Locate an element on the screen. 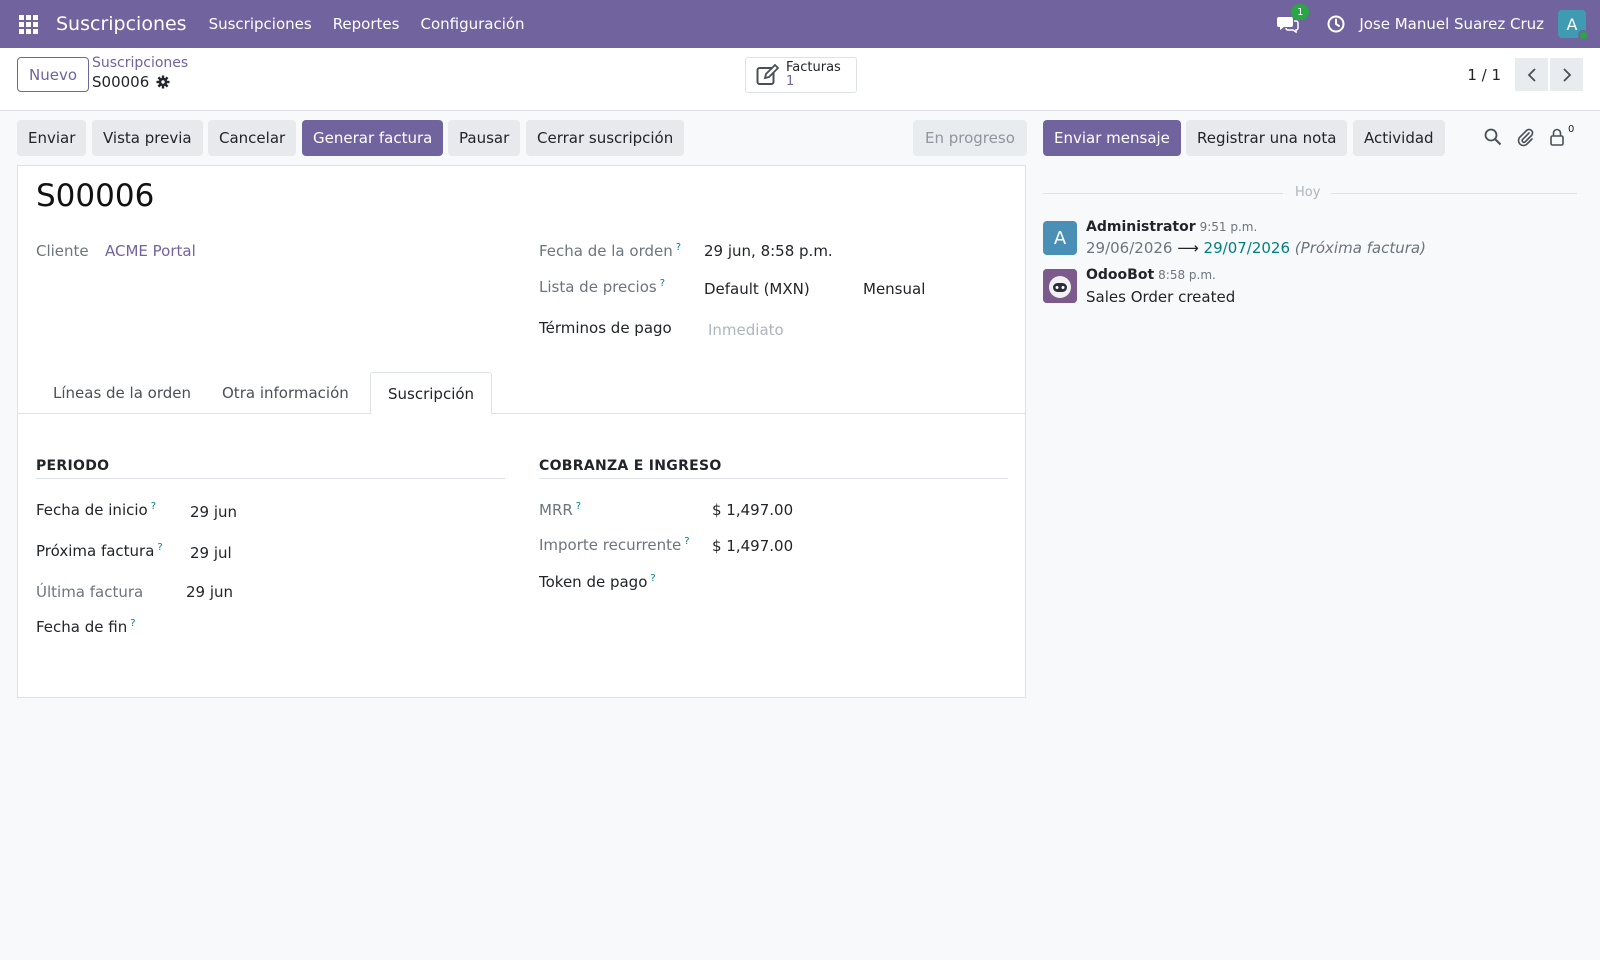 This screenshot has height=960, width=1600. recurring-amount-label: Importe recurrente? is located at coordinates (614, 545).